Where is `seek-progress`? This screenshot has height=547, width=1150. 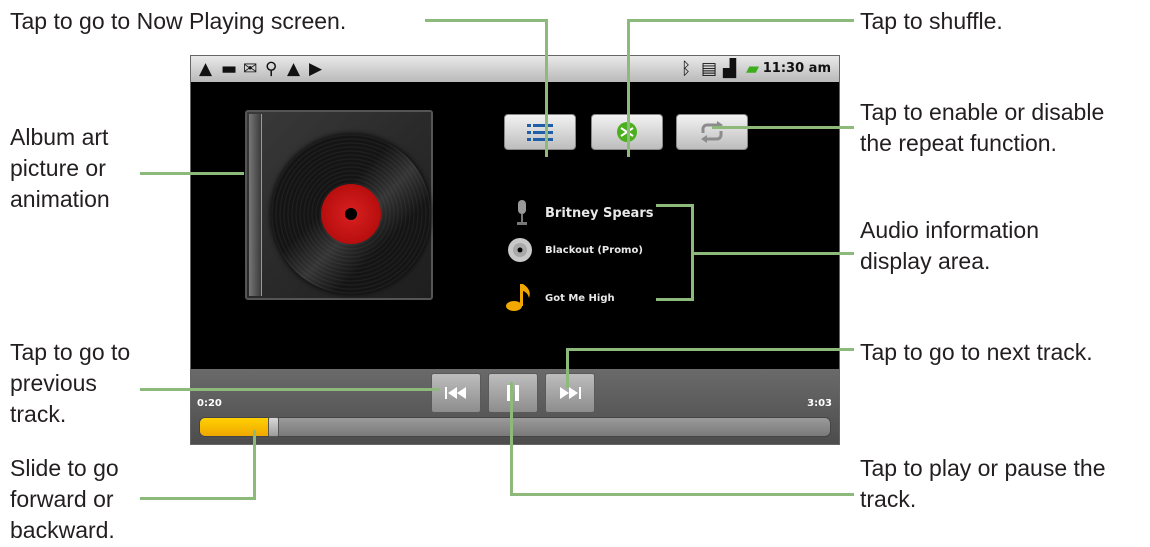 seek-progress is located at coordinates (235, 427).